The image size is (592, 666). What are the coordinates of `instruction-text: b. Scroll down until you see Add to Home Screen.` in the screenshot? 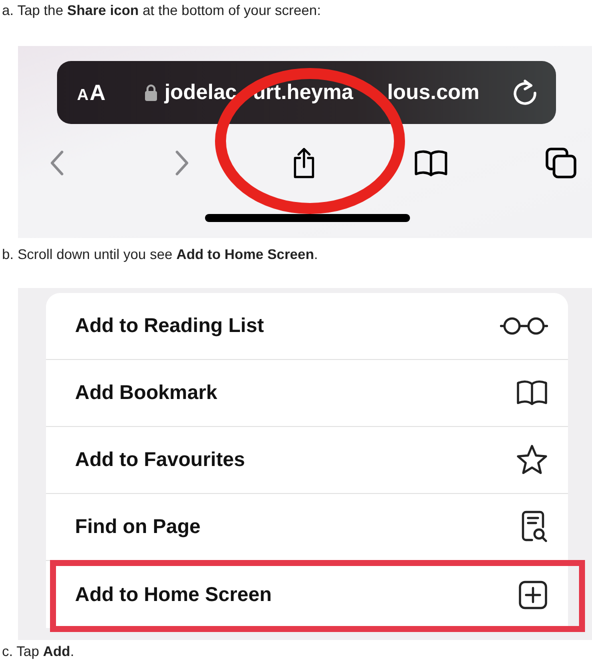 It's located at (160, 254).